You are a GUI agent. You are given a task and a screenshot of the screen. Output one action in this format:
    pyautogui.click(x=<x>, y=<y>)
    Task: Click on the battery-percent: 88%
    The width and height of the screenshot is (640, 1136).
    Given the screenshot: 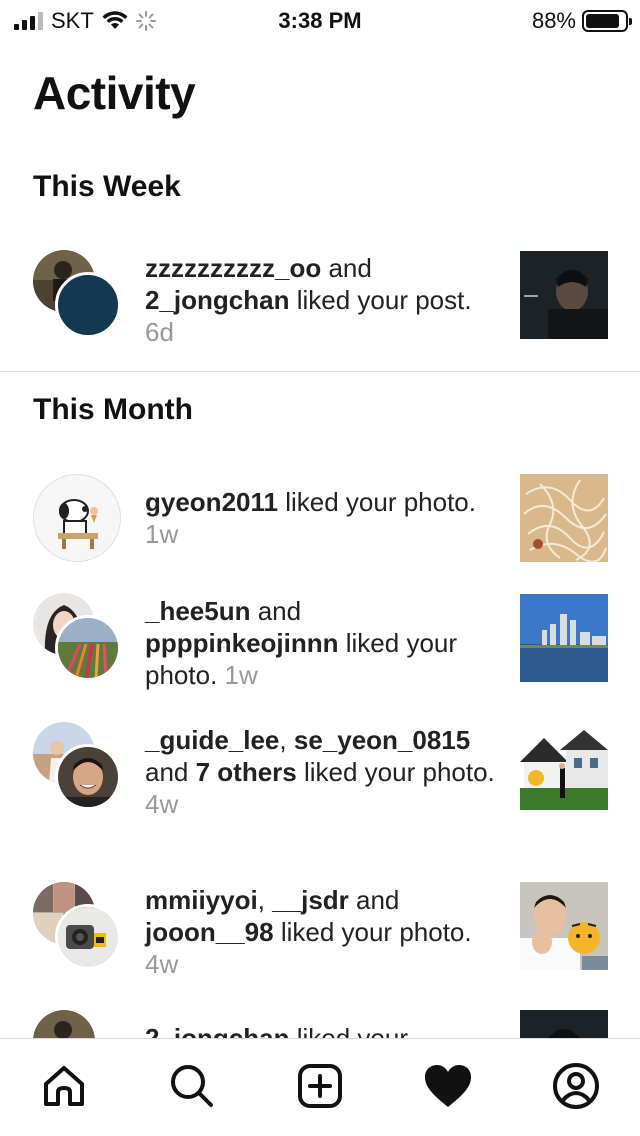 What is the action you would take?
    pyautogui.click(x=553, y=20)
    